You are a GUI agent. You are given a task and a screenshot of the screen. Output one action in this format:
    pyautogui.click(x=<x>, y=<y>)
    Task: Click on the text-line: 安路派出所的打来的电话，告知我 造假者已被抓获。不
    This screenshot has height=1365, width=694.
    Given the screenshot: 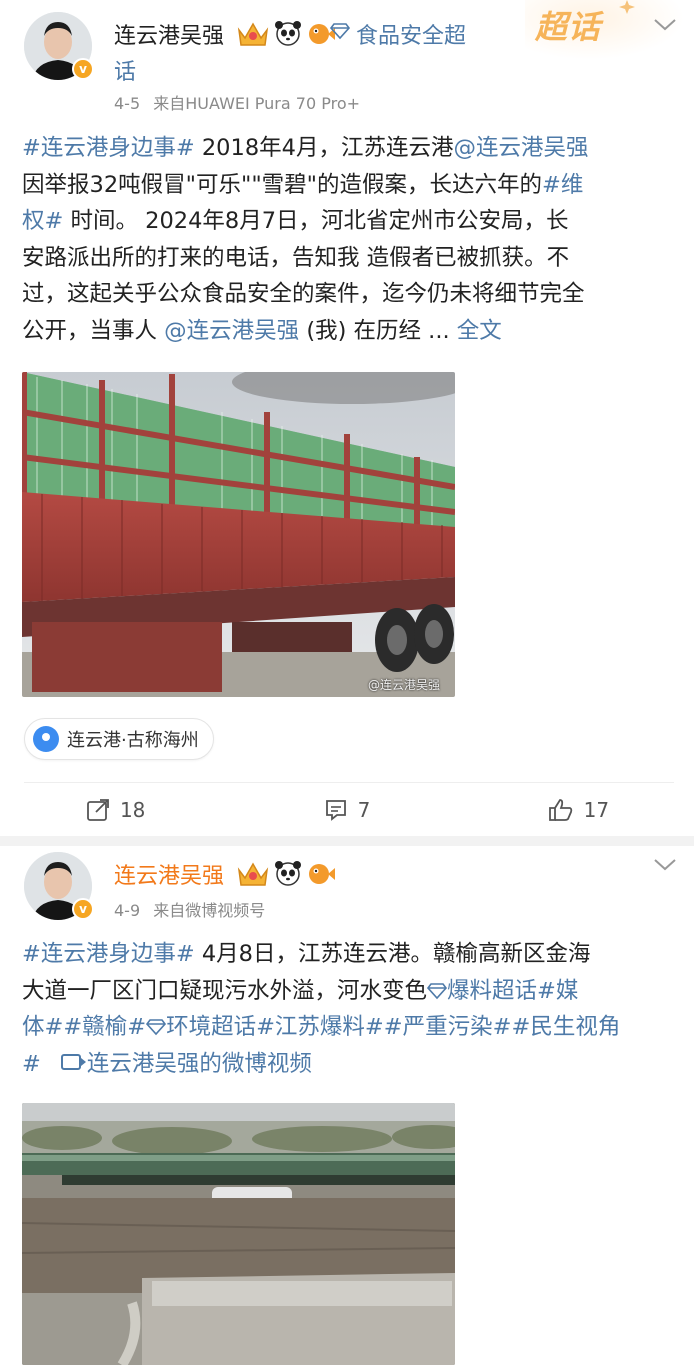 What is the action you would take?
    pyautogui.click(x=347, y=258)
    